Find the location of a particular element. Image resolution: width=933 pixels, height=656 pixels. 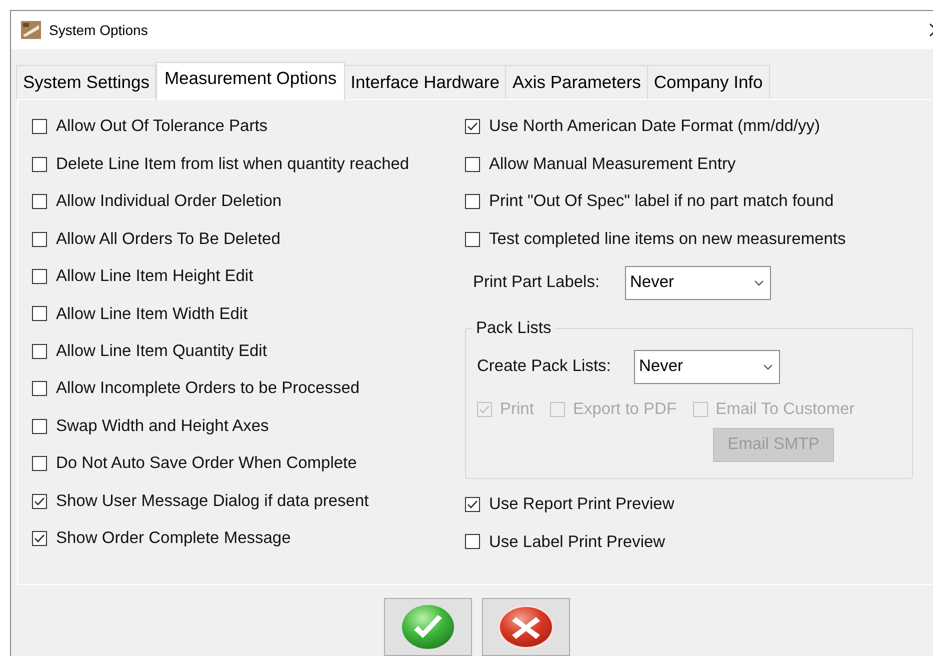

option-label: Allow Individual Order Deletion is located at coordinates (169, 201).